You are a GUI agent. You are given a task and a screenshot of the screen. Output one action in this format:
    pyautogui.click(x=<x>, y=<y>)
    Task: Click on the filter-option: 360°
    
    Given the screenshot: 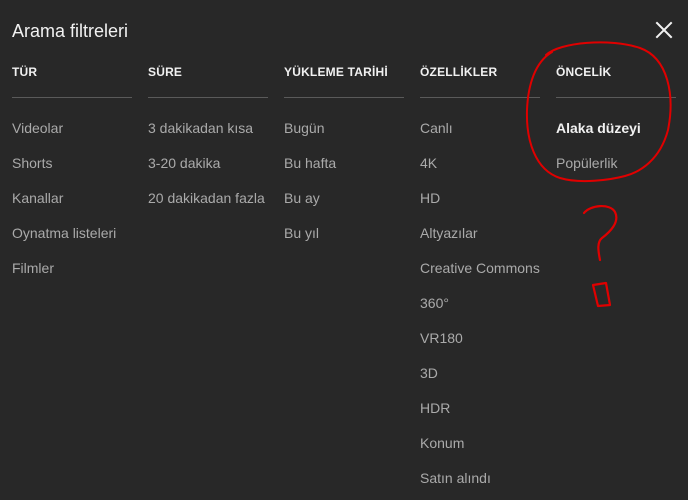 What is the action you would take?
    pyautogui.click(x=480, y=306)
    